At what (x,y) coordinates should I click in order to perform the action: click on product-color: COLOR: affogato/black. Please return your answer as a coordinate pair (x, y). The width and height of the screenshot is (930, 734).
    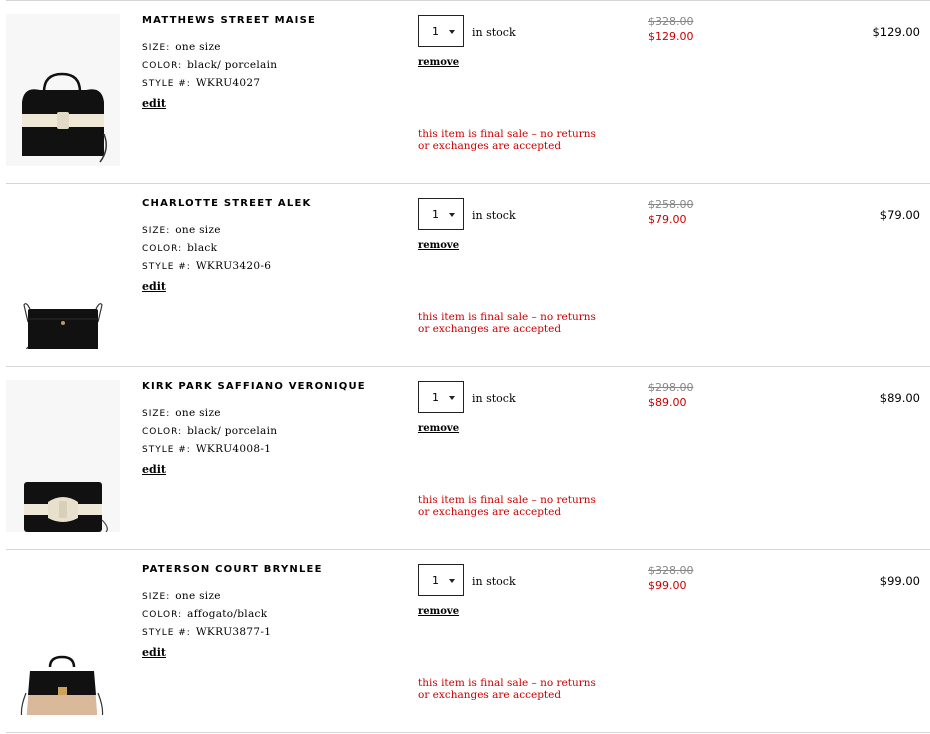
    Looking at the image, I should click on (204, 614).